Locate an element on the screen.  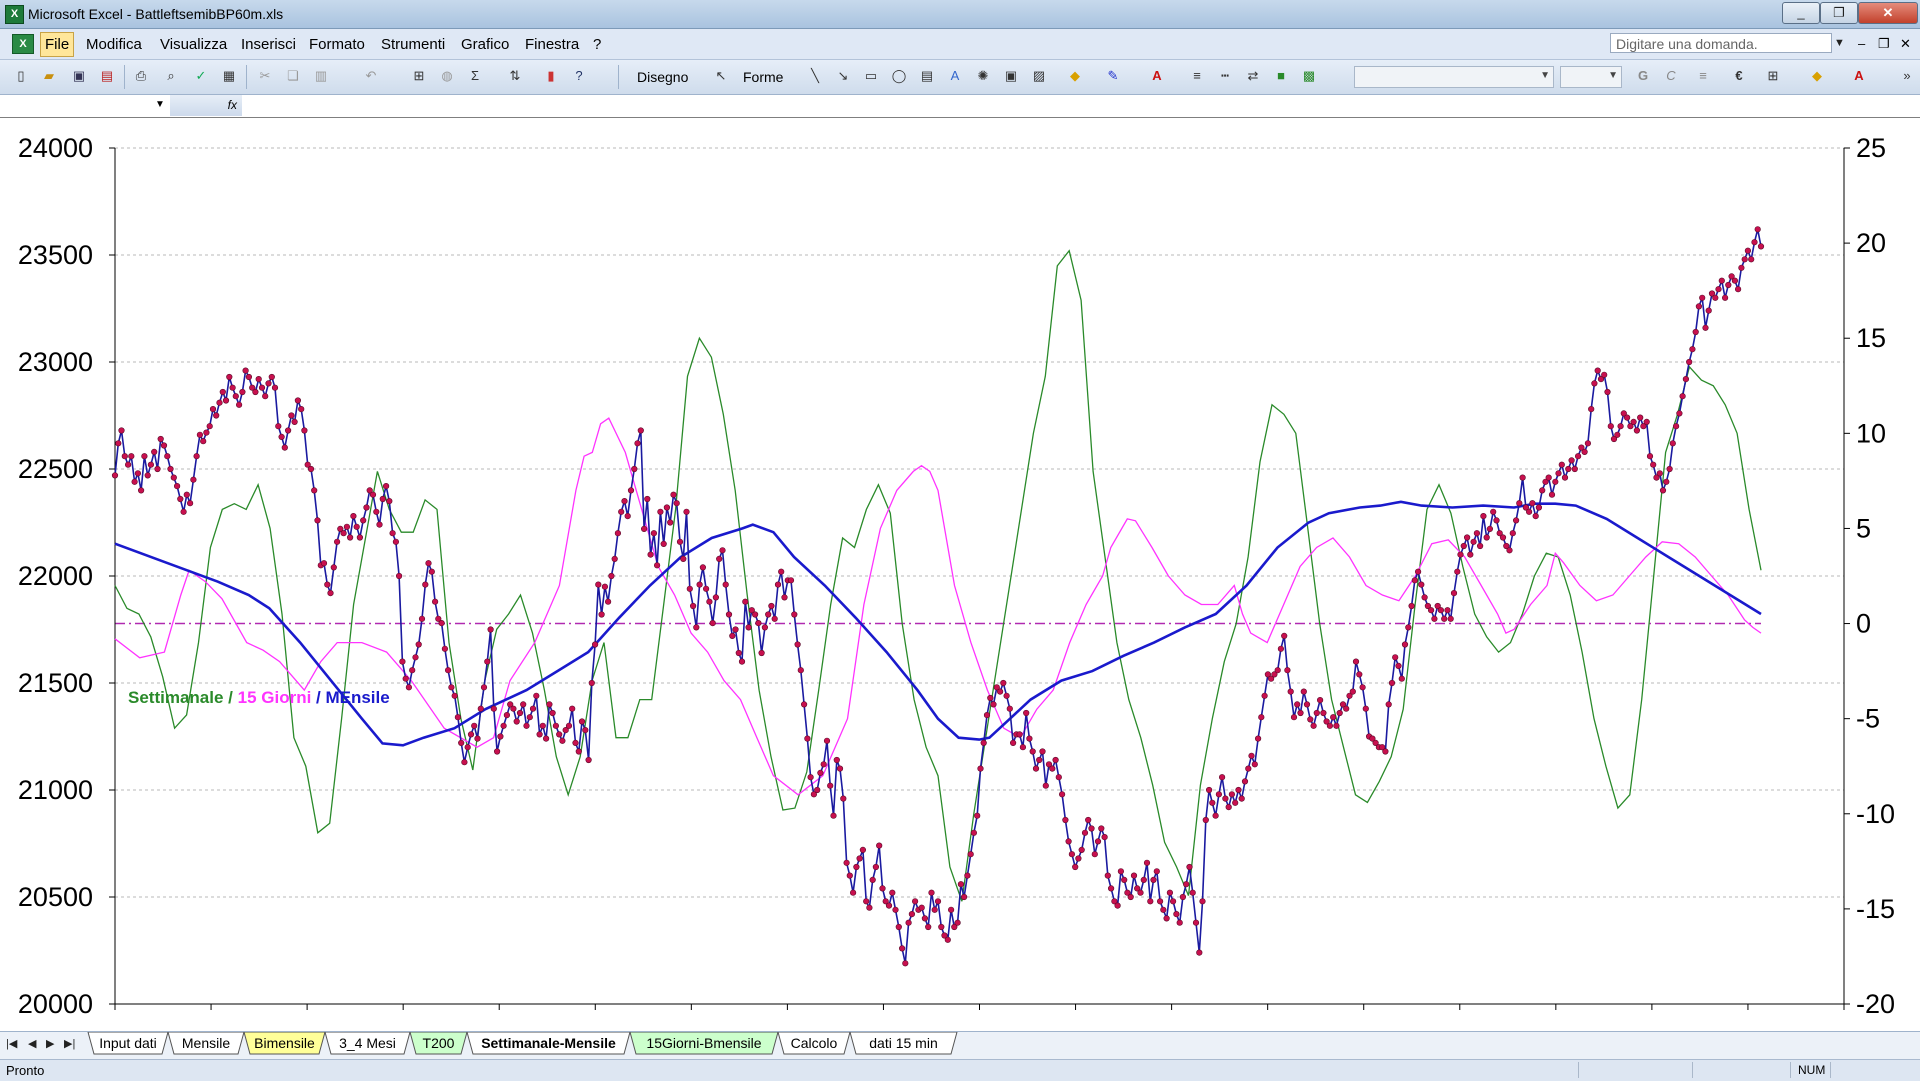
fx-icon: fx is located at coordinates (206, 105).